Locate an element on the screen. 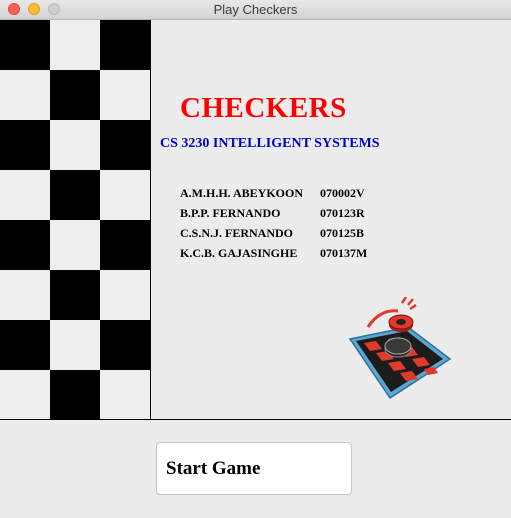  window-titlebar: Play Checkers is located at coordinates (255, 10).